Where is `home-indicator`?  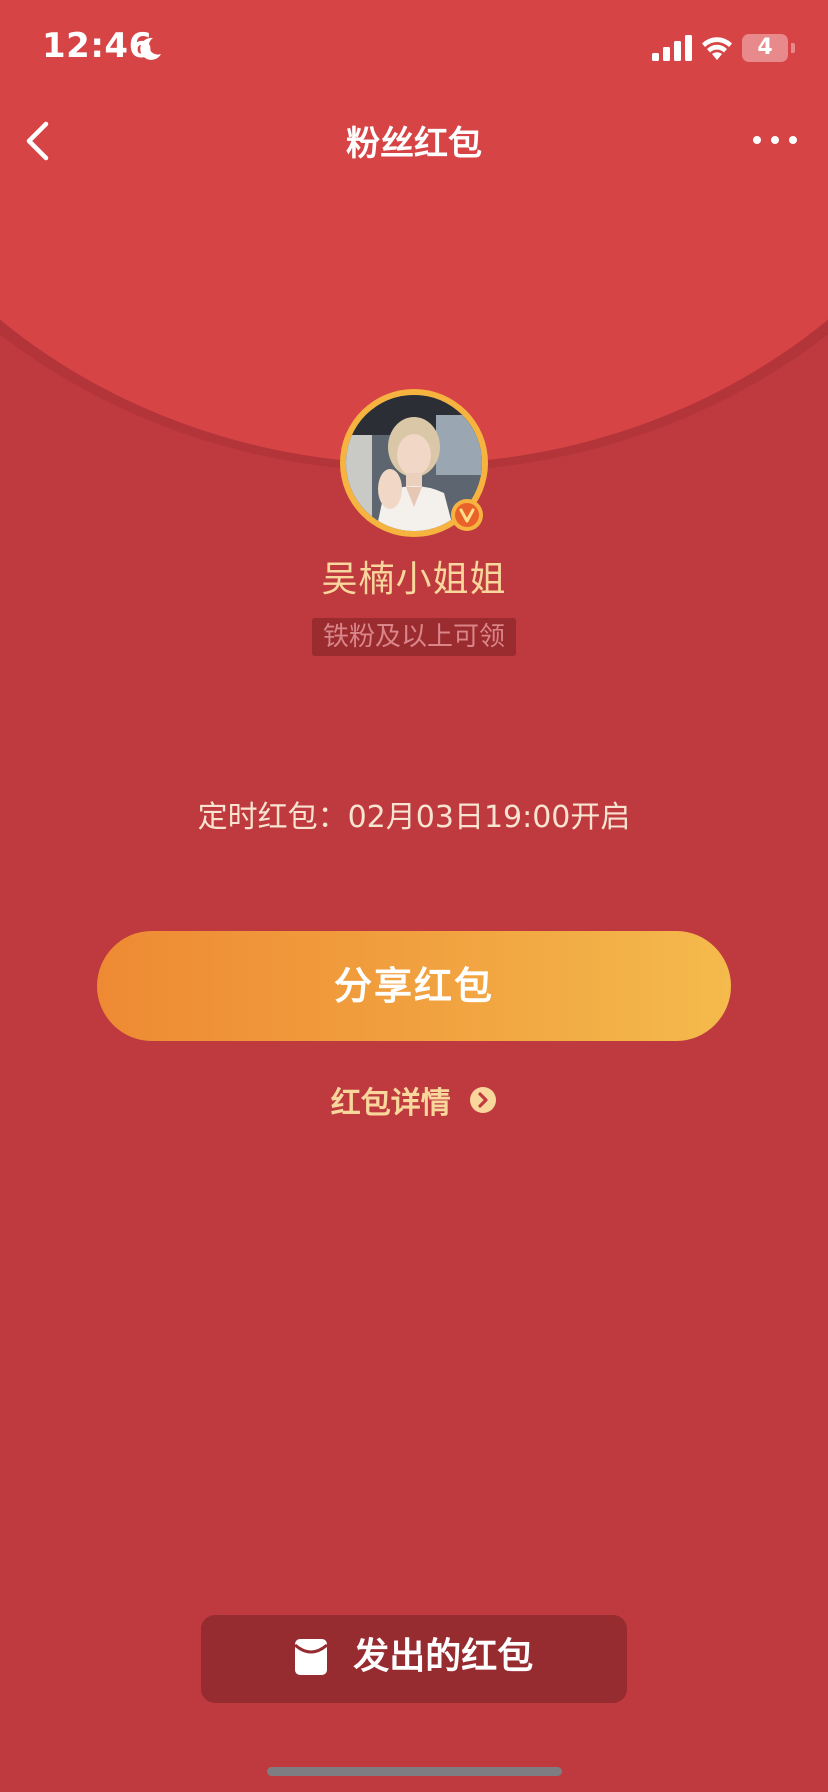
home-indicator is located at coordinates (414, 1771).